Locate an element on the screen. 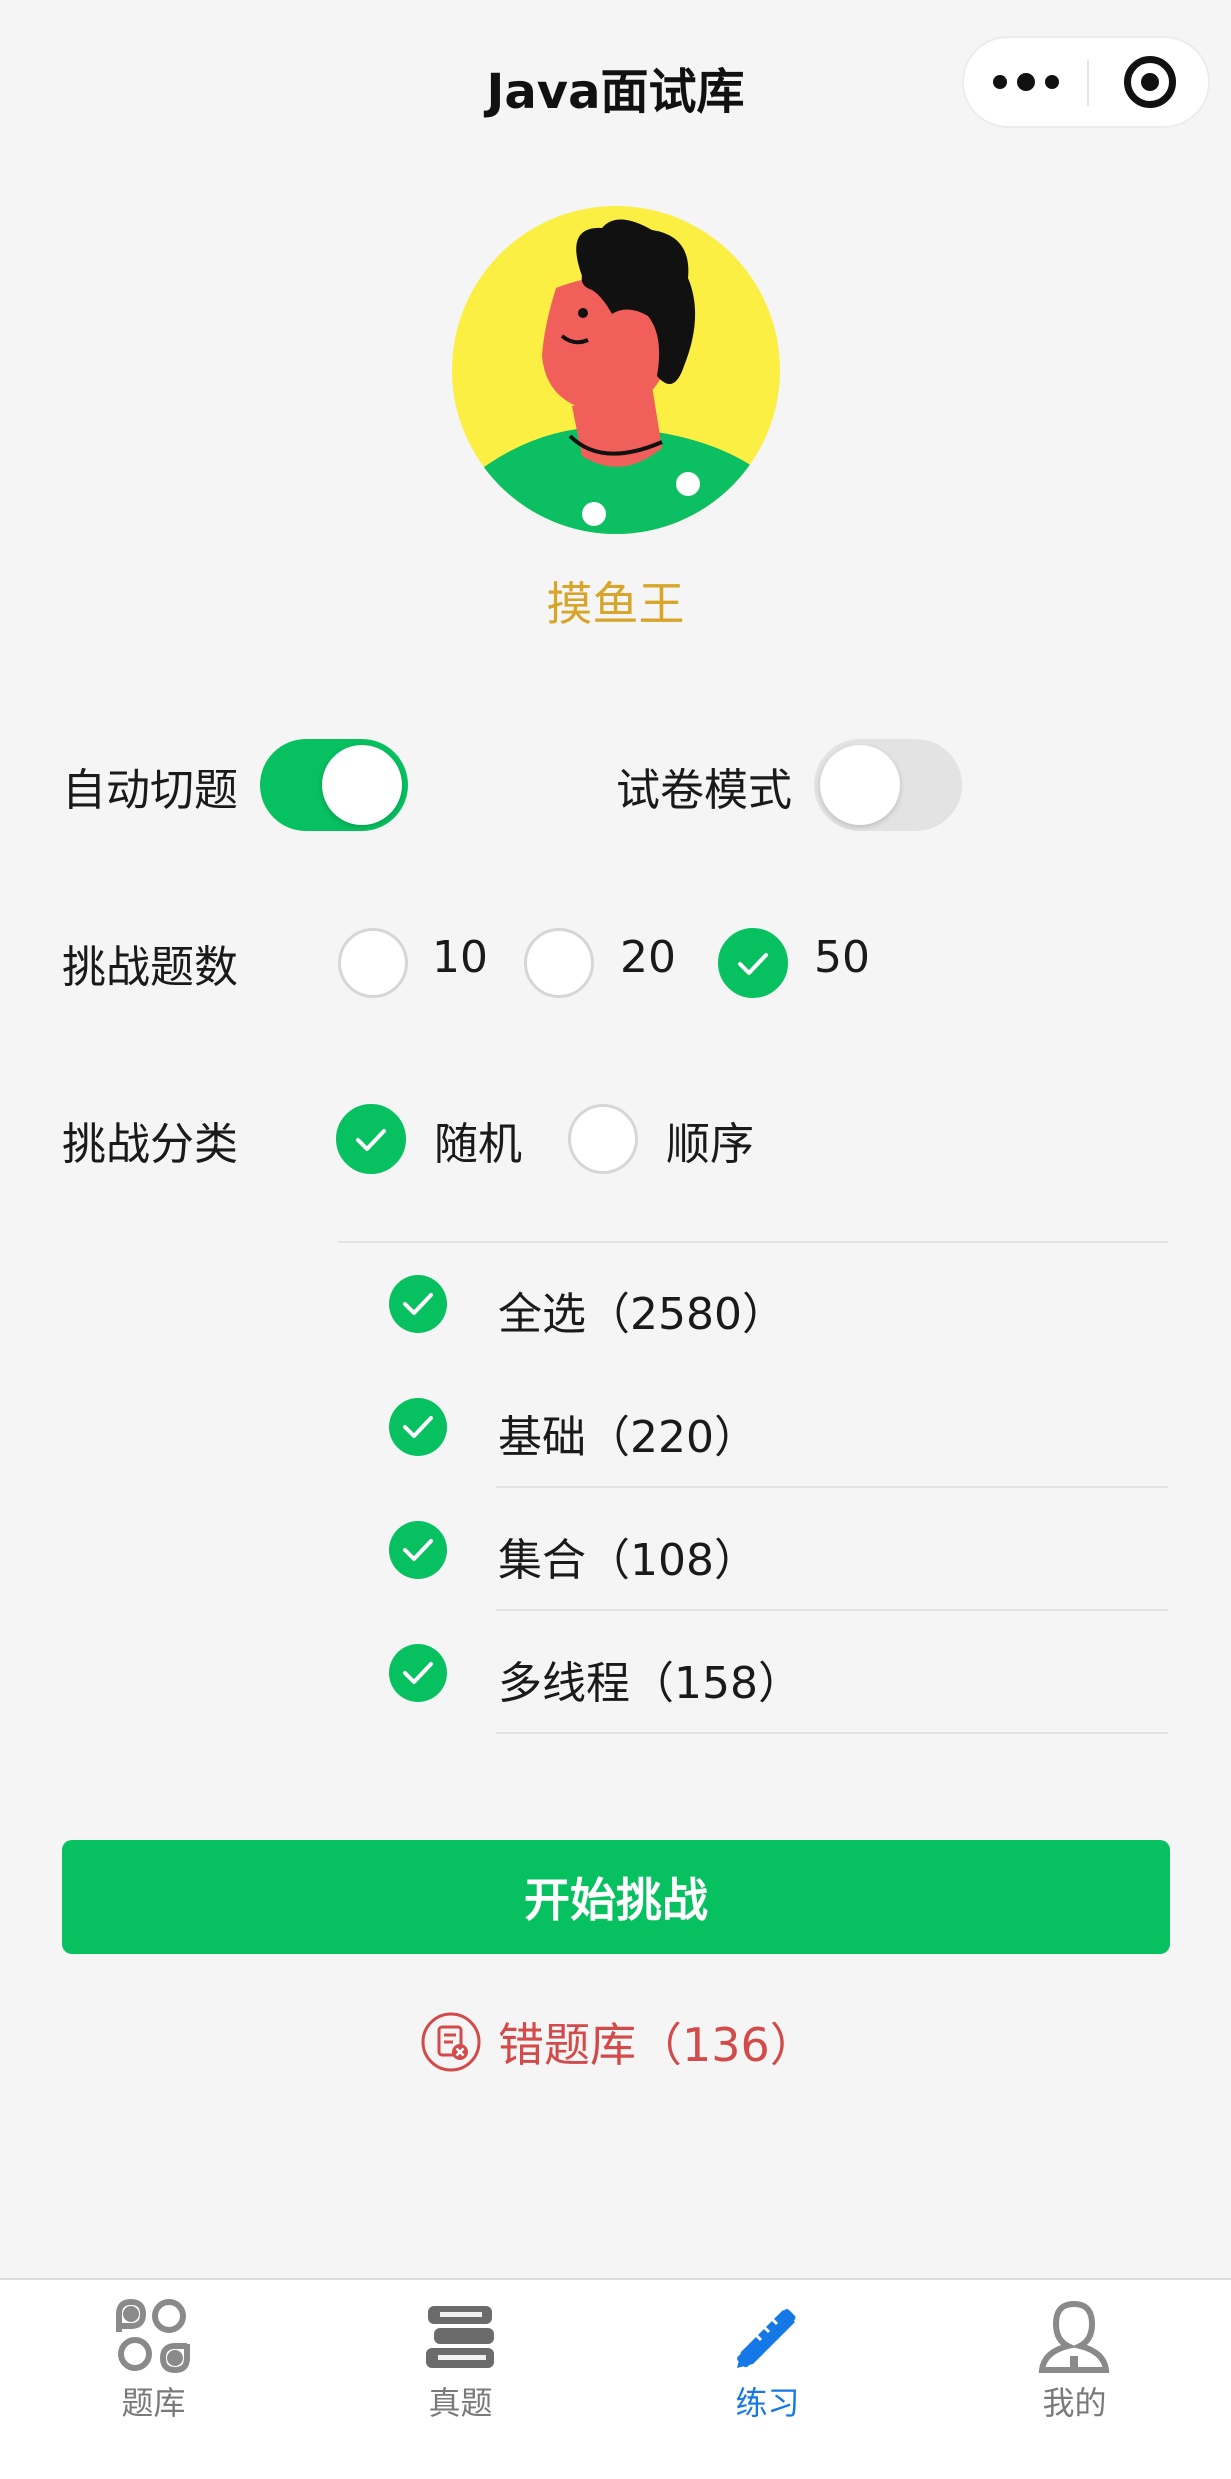  category-label: 全选（2580） is located at coordinates (642, 1314).